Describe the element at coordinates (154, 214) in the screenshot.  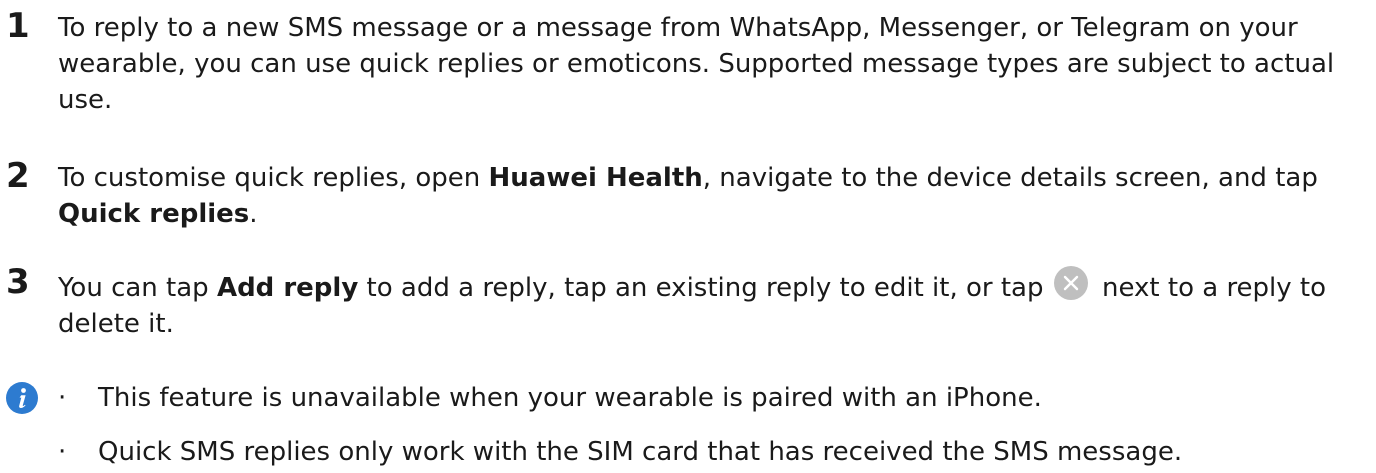
I see `emphasis-text: Quick replies` at that location.